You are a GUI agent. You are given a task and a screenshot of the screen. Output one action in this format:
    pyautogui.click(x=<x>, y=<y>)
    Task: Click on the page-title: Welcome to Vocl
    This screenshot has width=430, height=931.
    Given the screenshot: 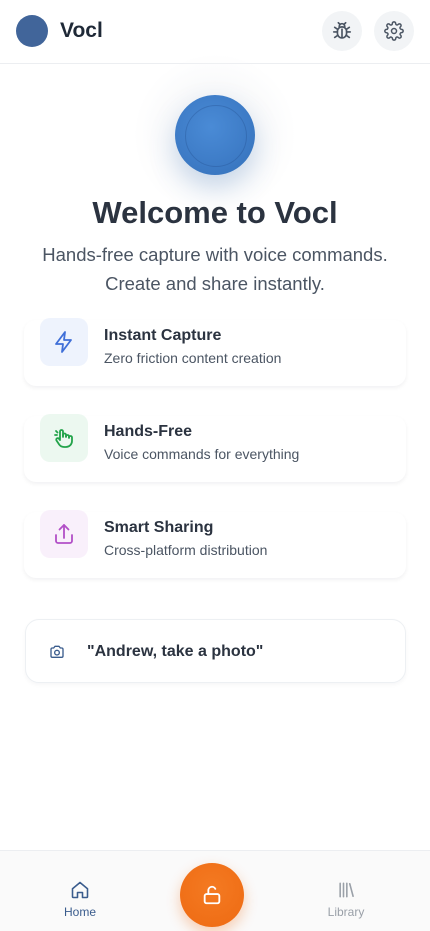 What is the action you would take?
    pyautogui.click(x=215, y=212)
    